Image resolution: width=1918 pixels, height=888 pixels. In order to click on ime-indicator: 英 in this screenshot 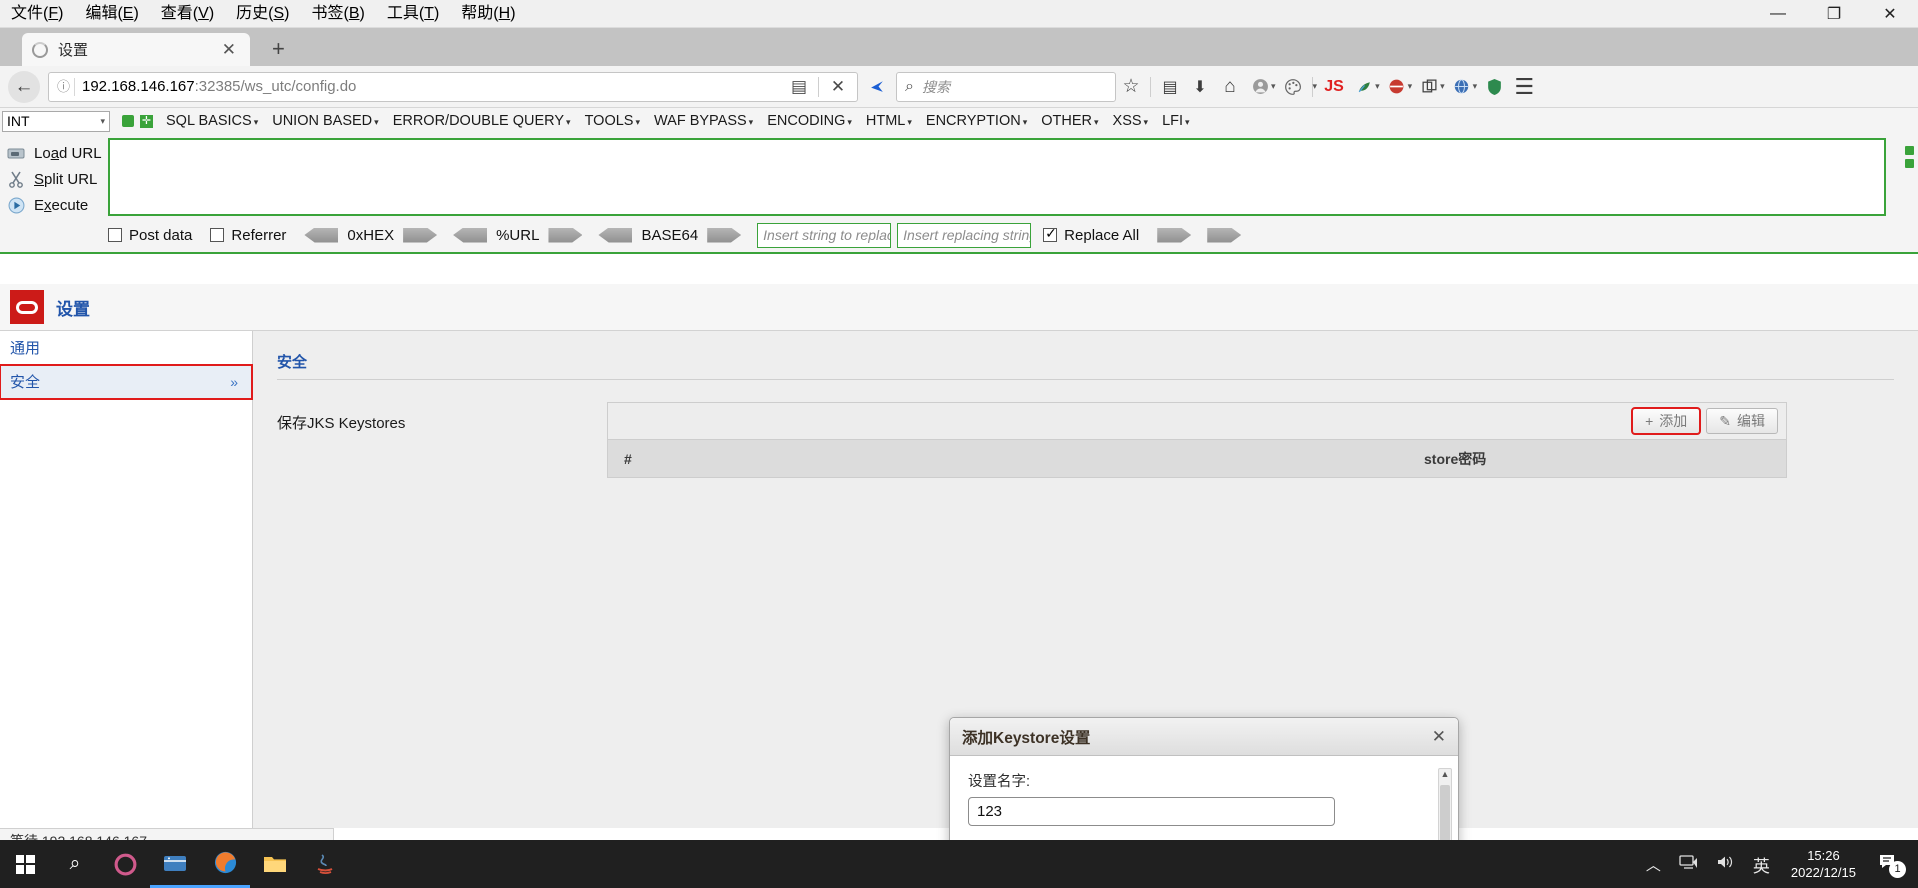, I will do `click(1761, 864)`.